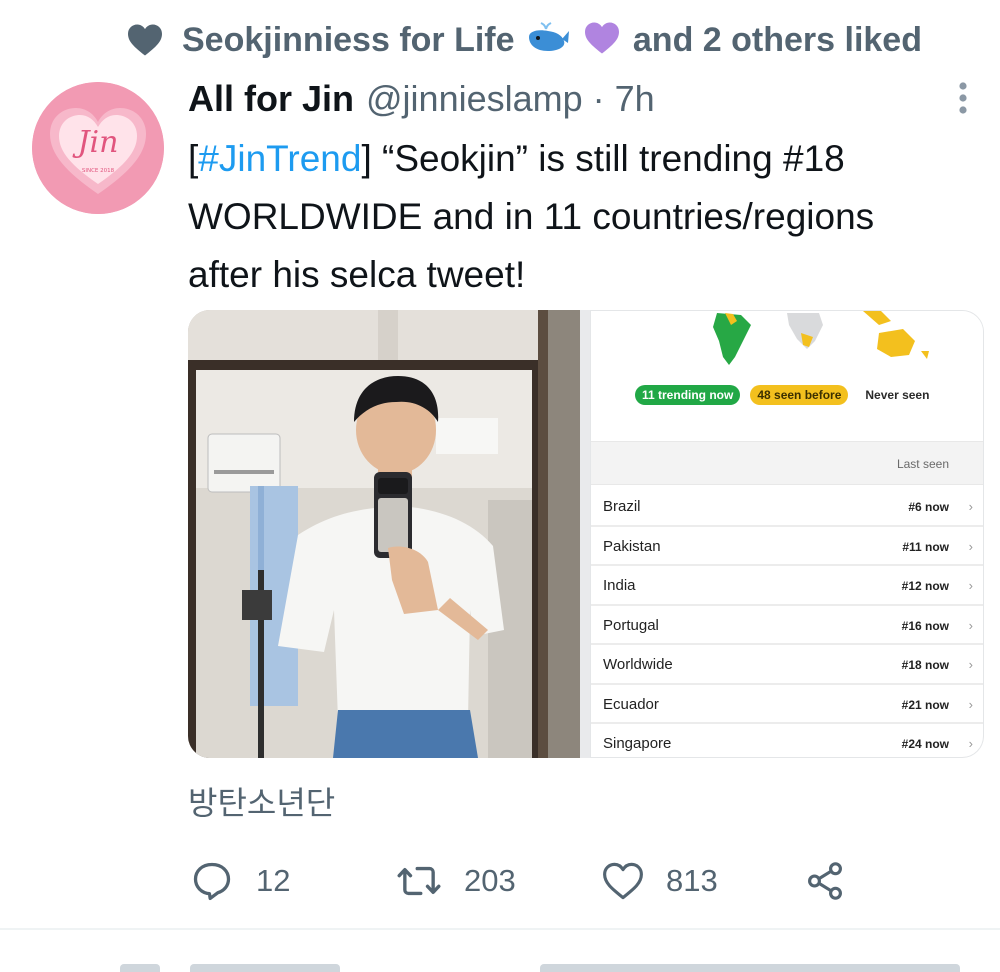 This screenshot has width=1000, height=972. What do you see at coordinates (922, 464) in the screenshot?
I see `column-header-last-seen: Last seen` at bounding box center [922, 464].